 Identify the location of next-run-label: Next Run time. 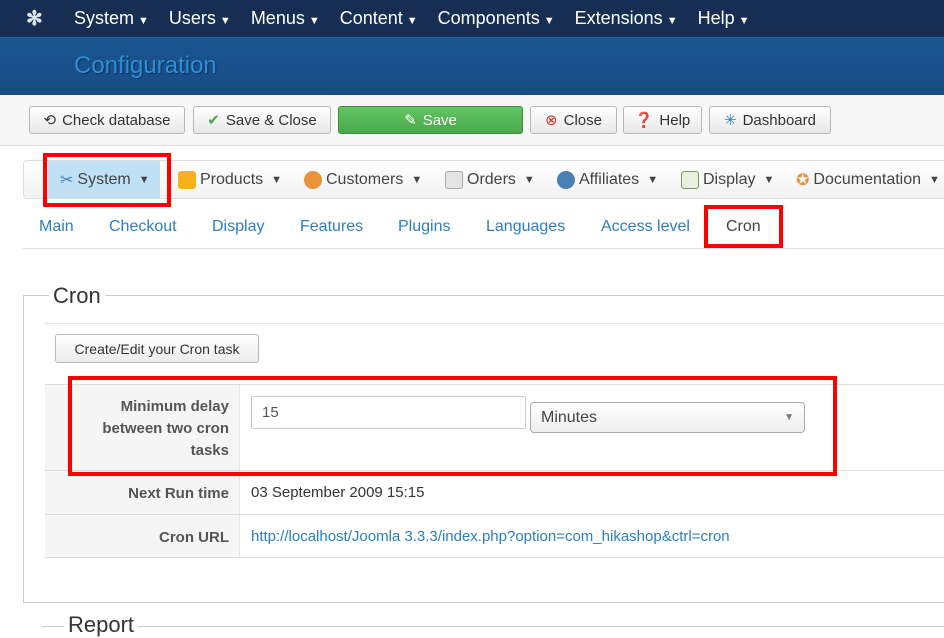
(142, 492).